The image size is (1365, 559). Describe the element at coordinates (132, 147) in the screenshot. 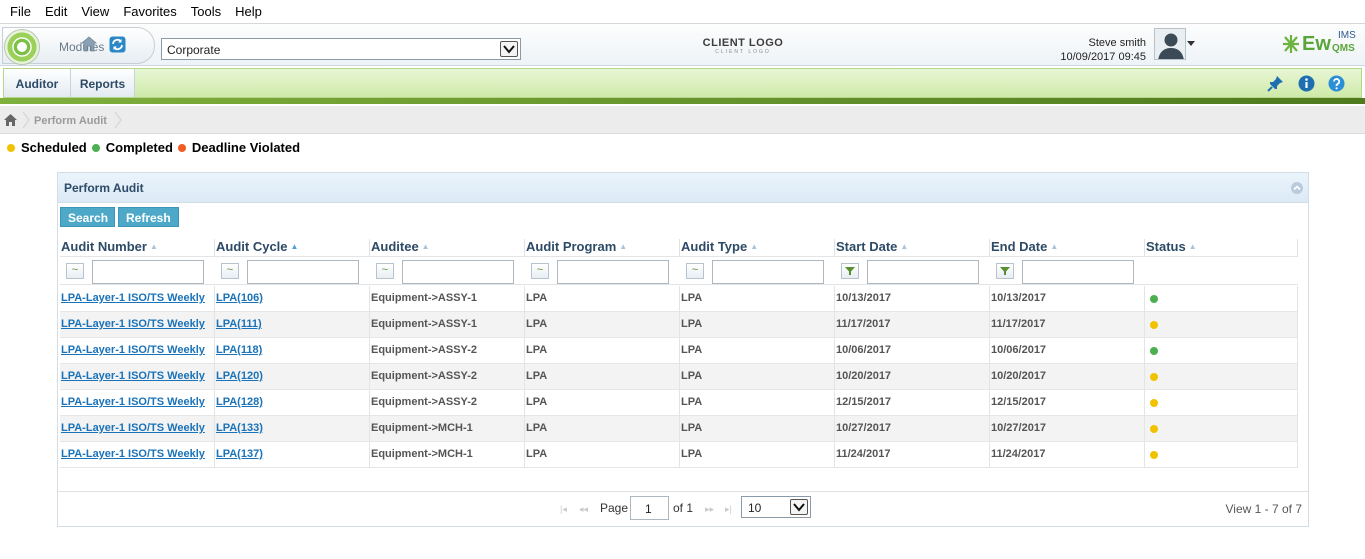

I see `legend-completed: Completed` at that location.